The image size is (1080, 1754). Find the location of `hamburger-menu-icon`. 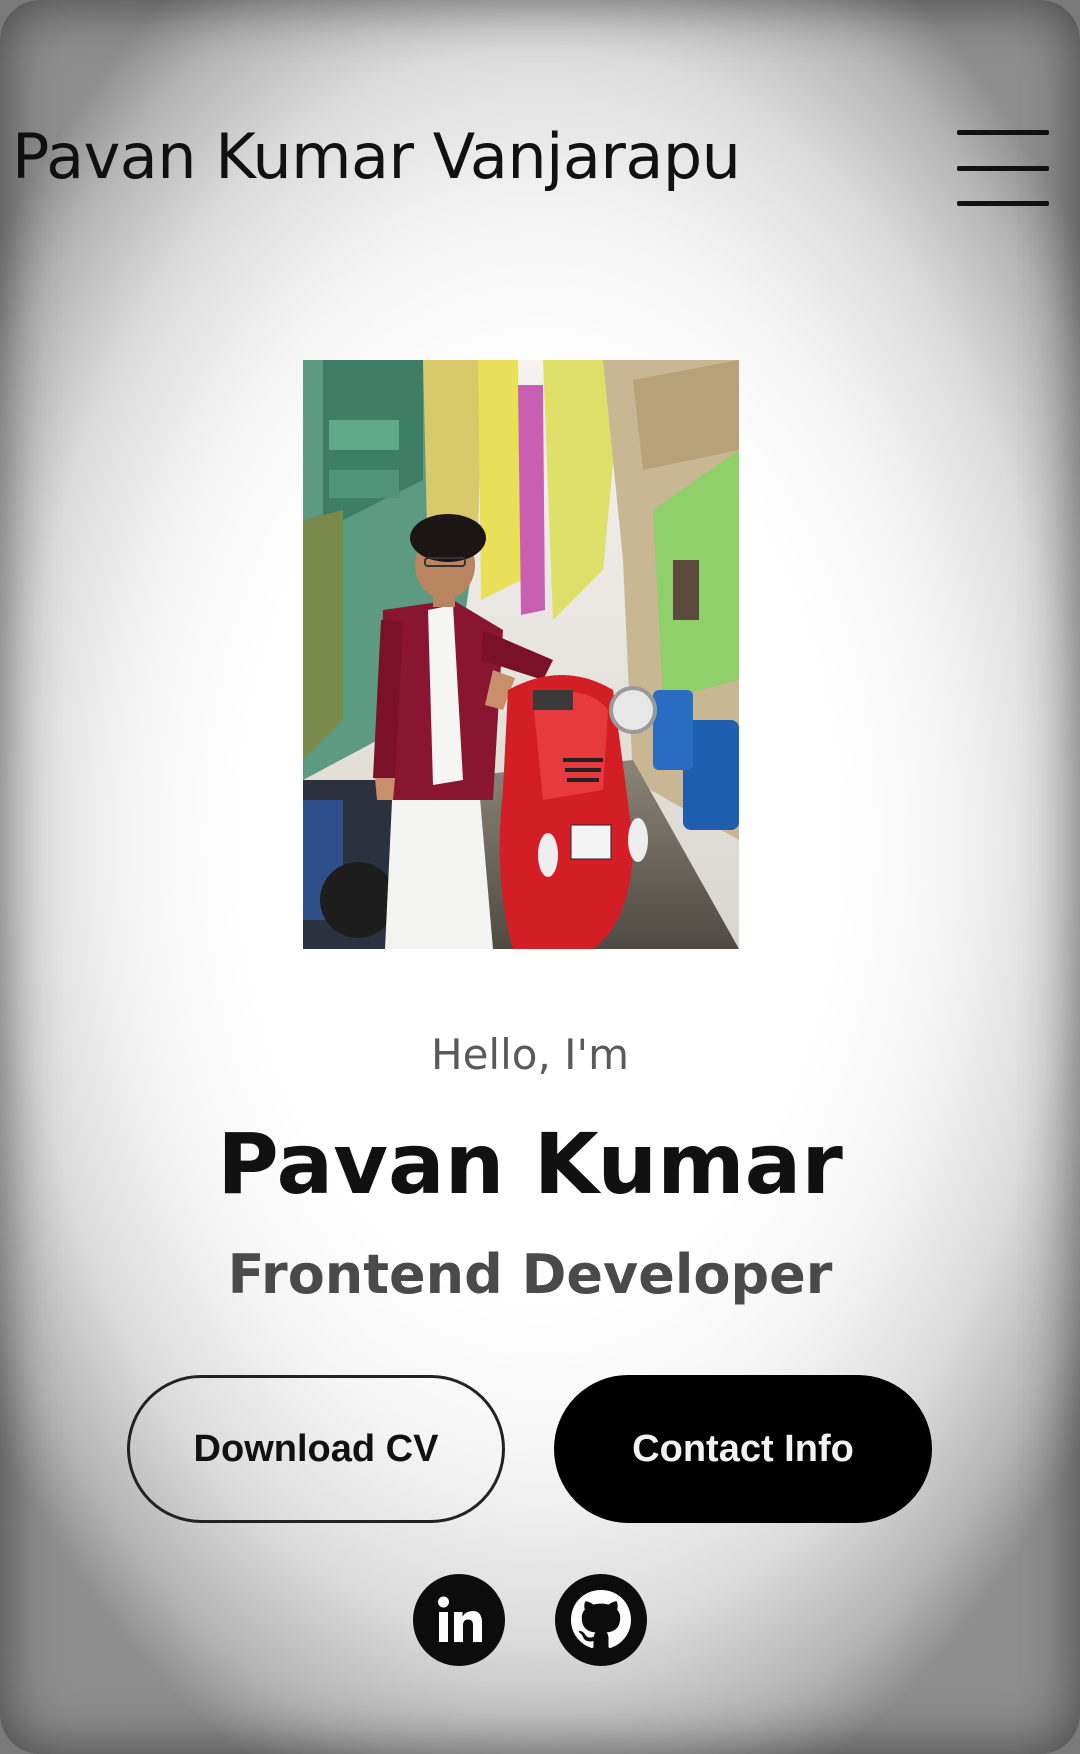

hamburger-menu-icon is located at coordinates (1003, 168).